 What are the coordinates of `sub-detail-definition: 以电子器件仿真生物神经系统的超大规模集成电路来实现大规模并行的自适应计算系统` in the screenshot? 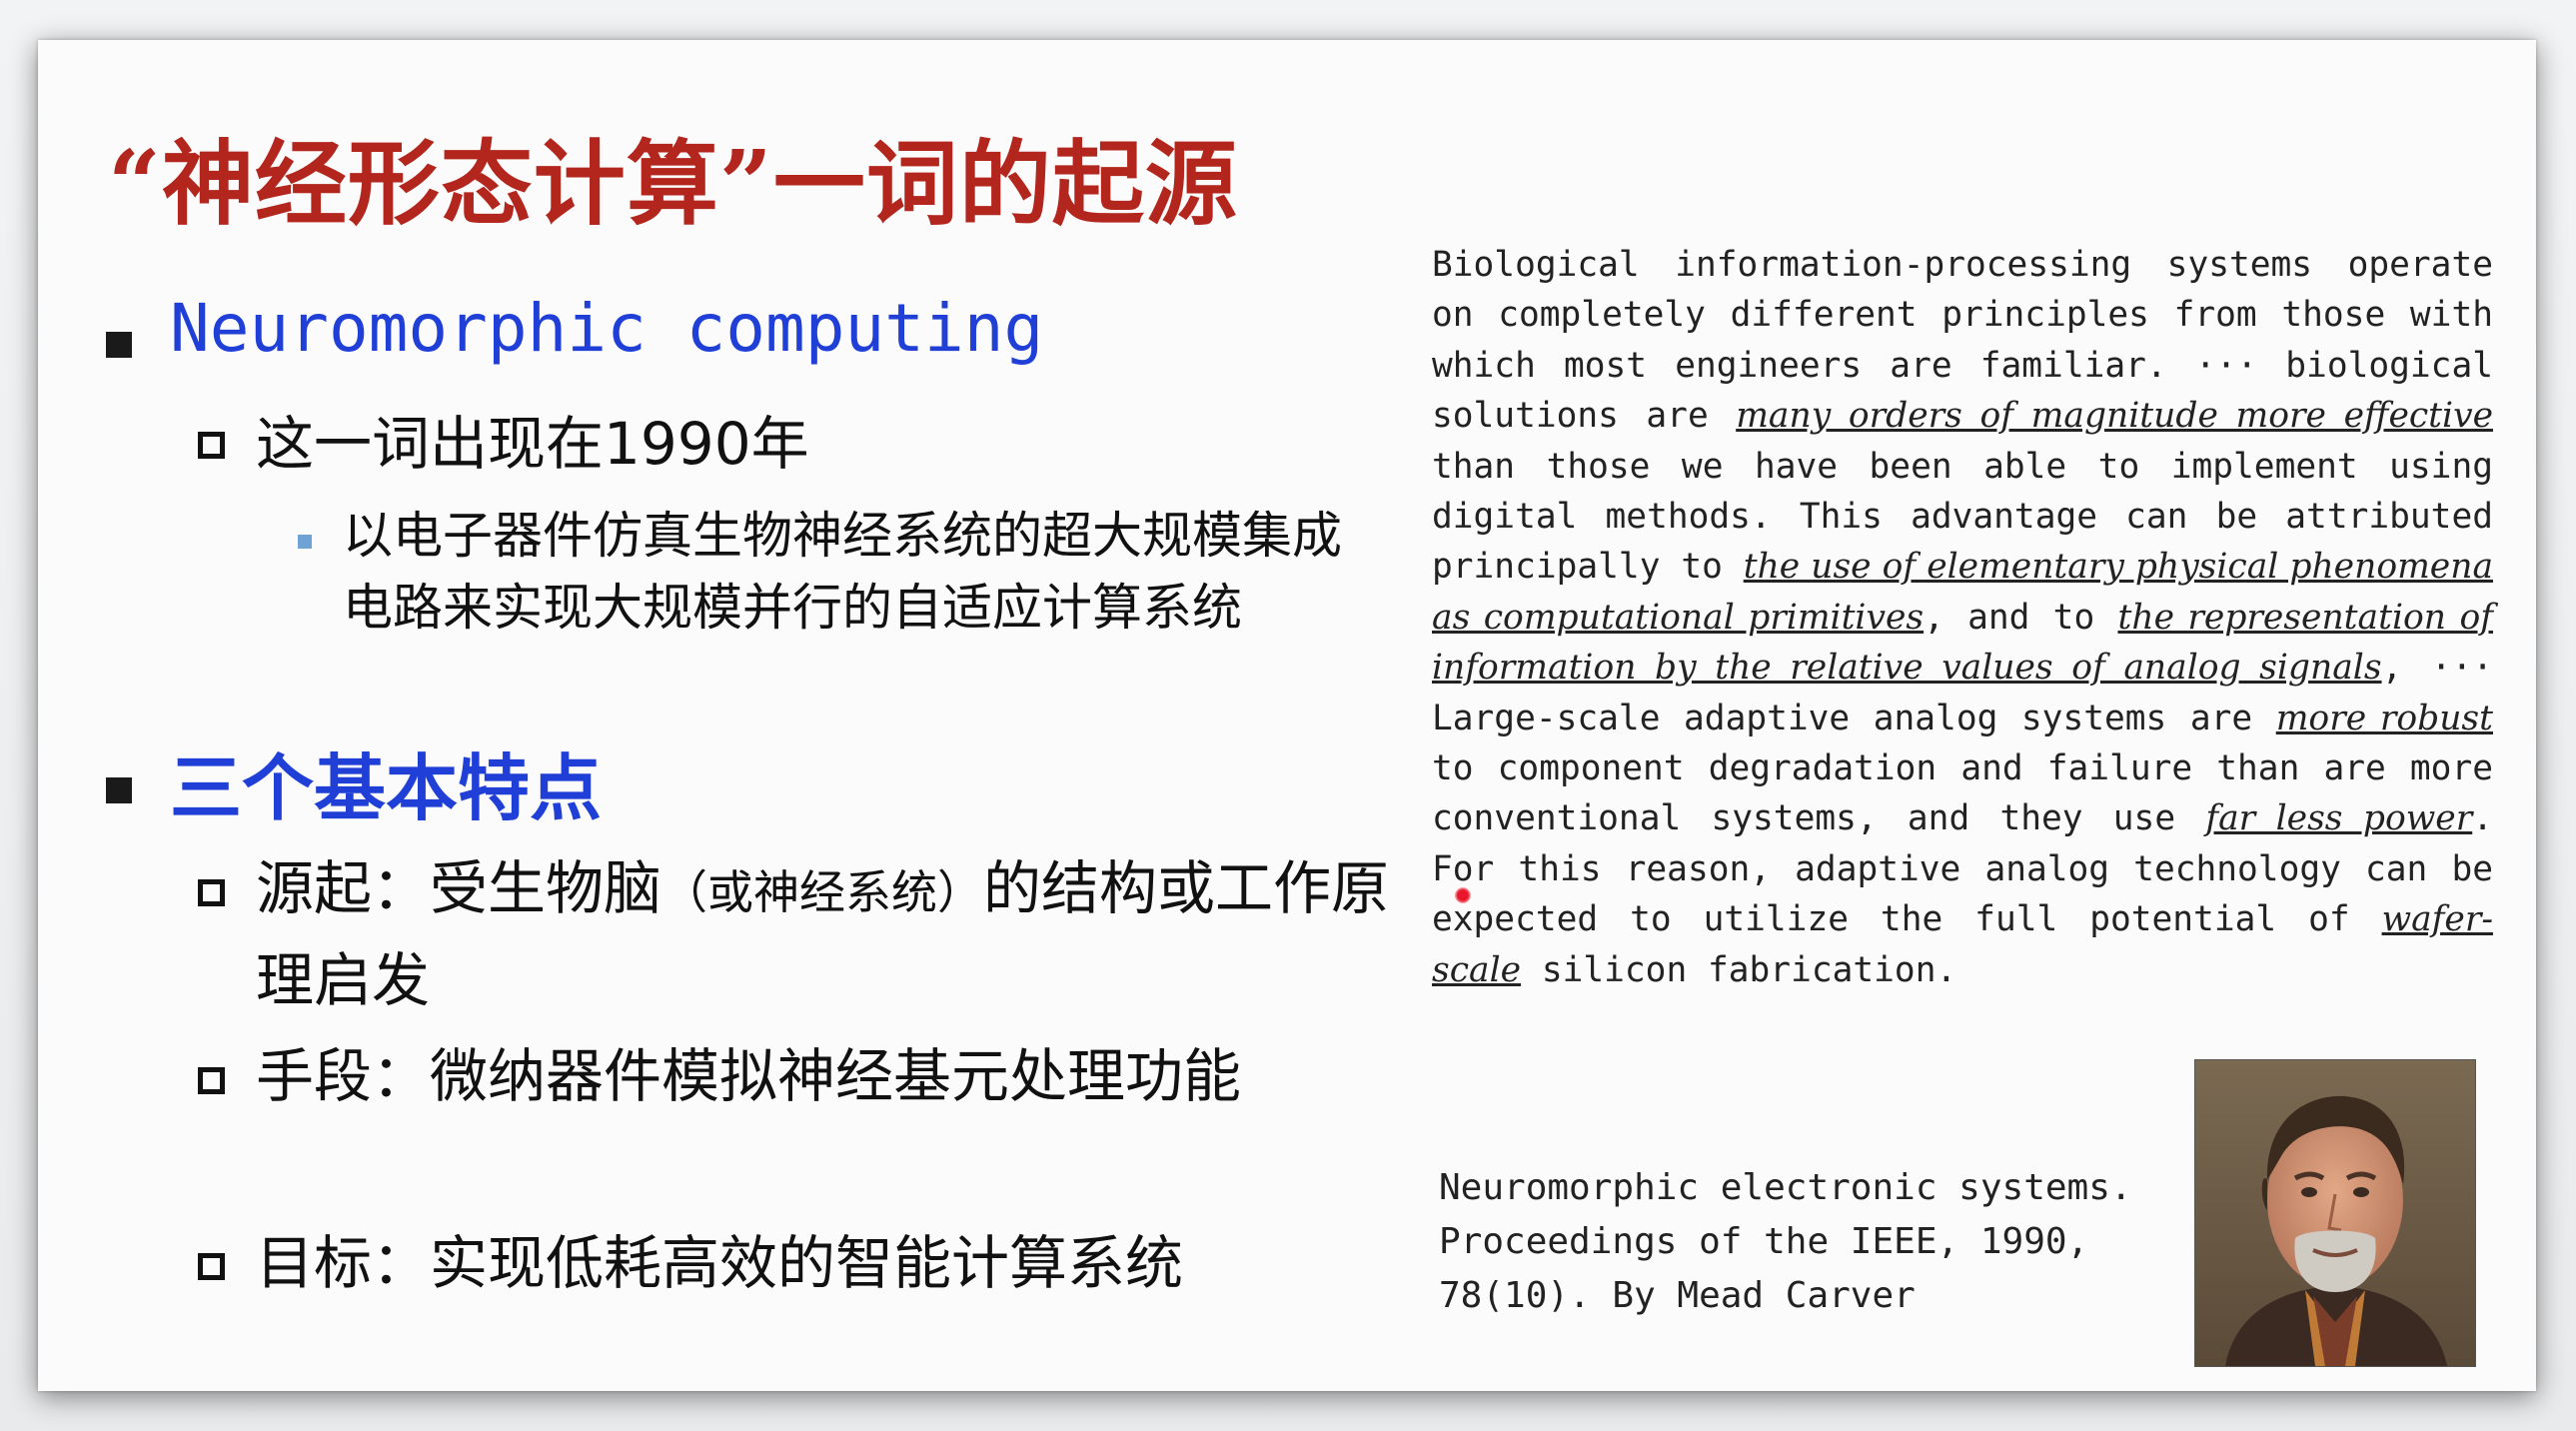 It's located at (842, 572).